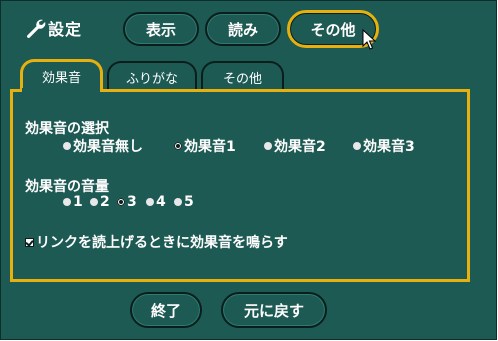 This screenshot has height=341, width=498. Describe the element at coordinates (162, 243) in the screenshot. I see `checkbox-label: リンクを読上げるときに効果音を鳴らす` at that location.